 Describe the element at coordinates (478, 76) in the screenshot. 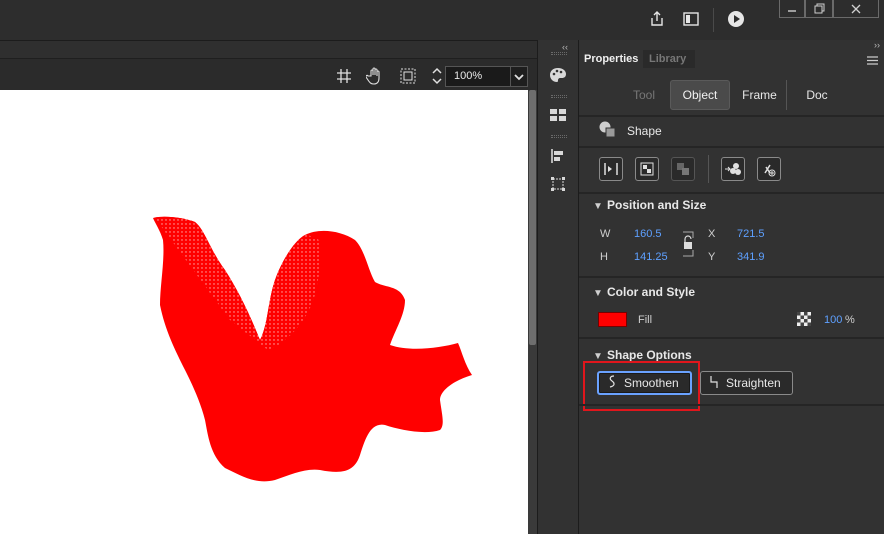

I see `zoom-input: 100%` at that location.